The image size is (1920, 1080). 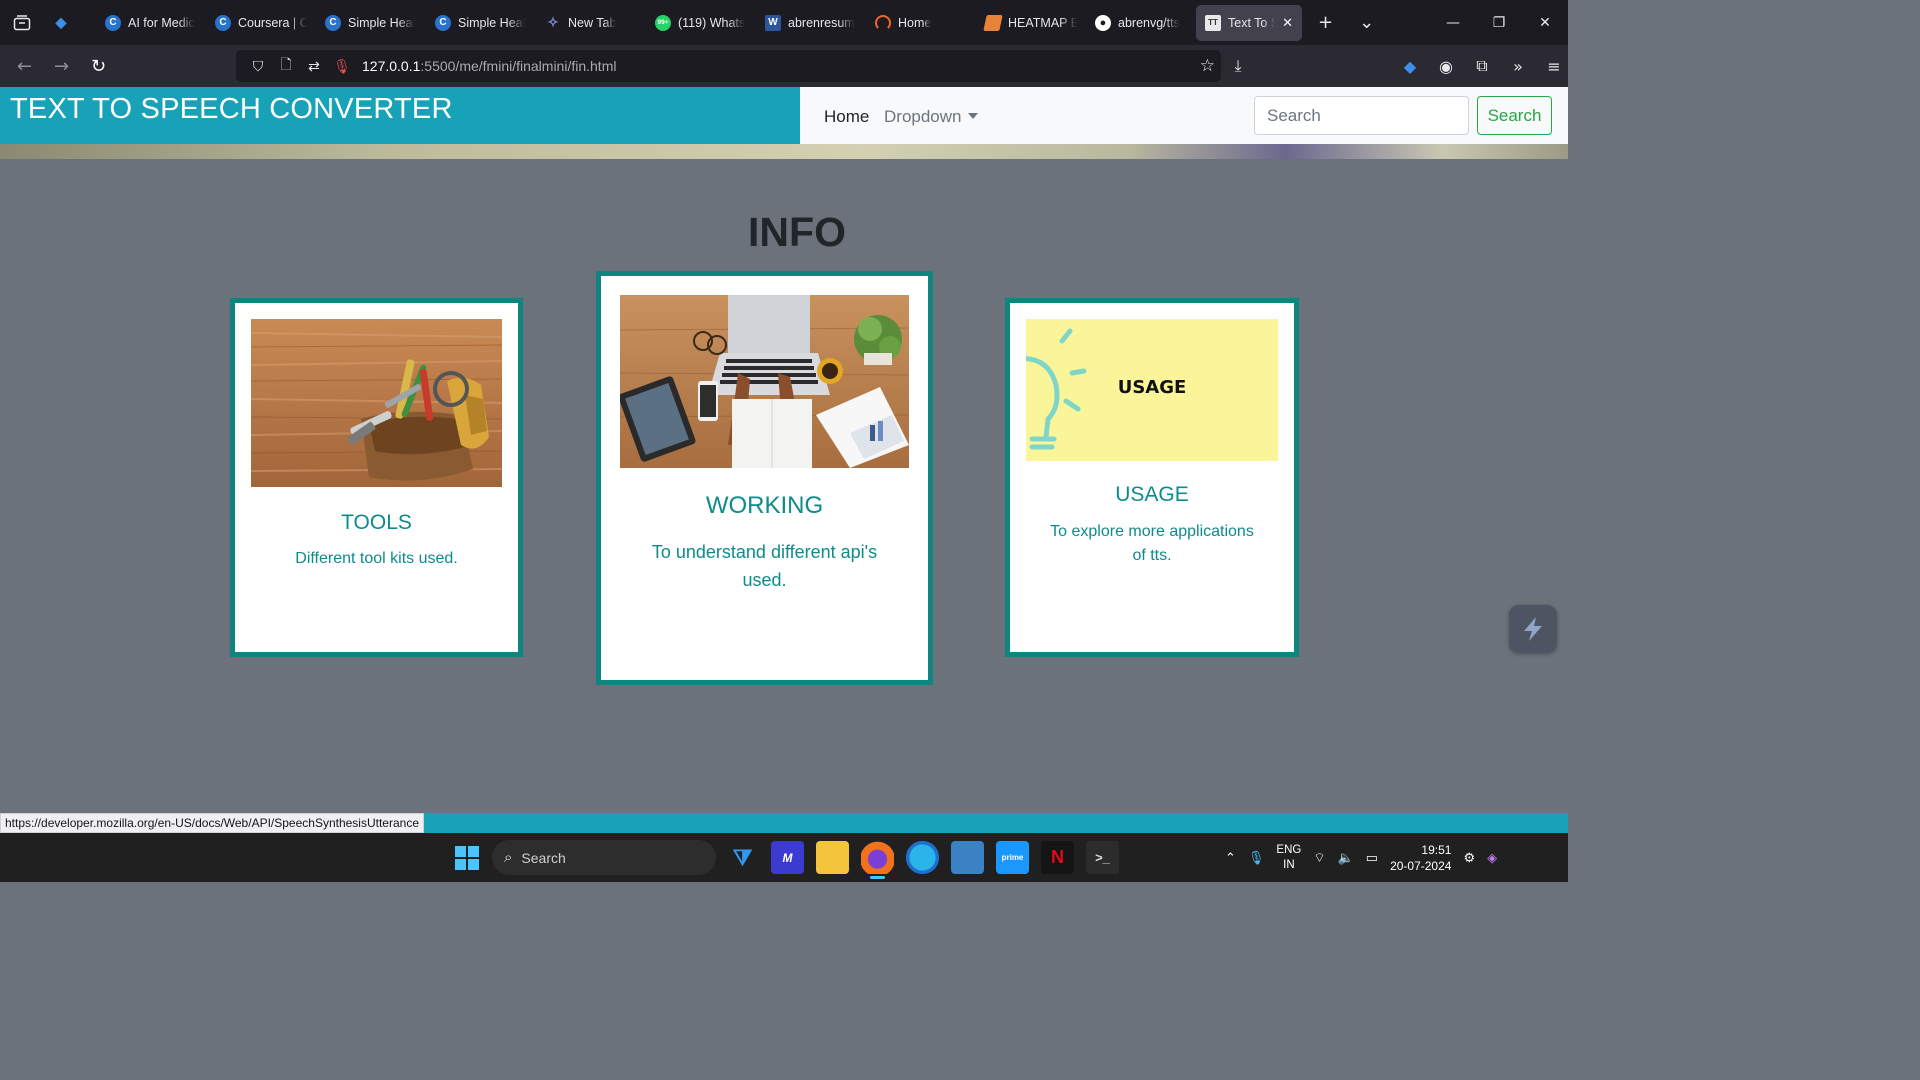 I want to click on tab-simple-heal-1: C Simple Heal, so click(x=371, y=23).